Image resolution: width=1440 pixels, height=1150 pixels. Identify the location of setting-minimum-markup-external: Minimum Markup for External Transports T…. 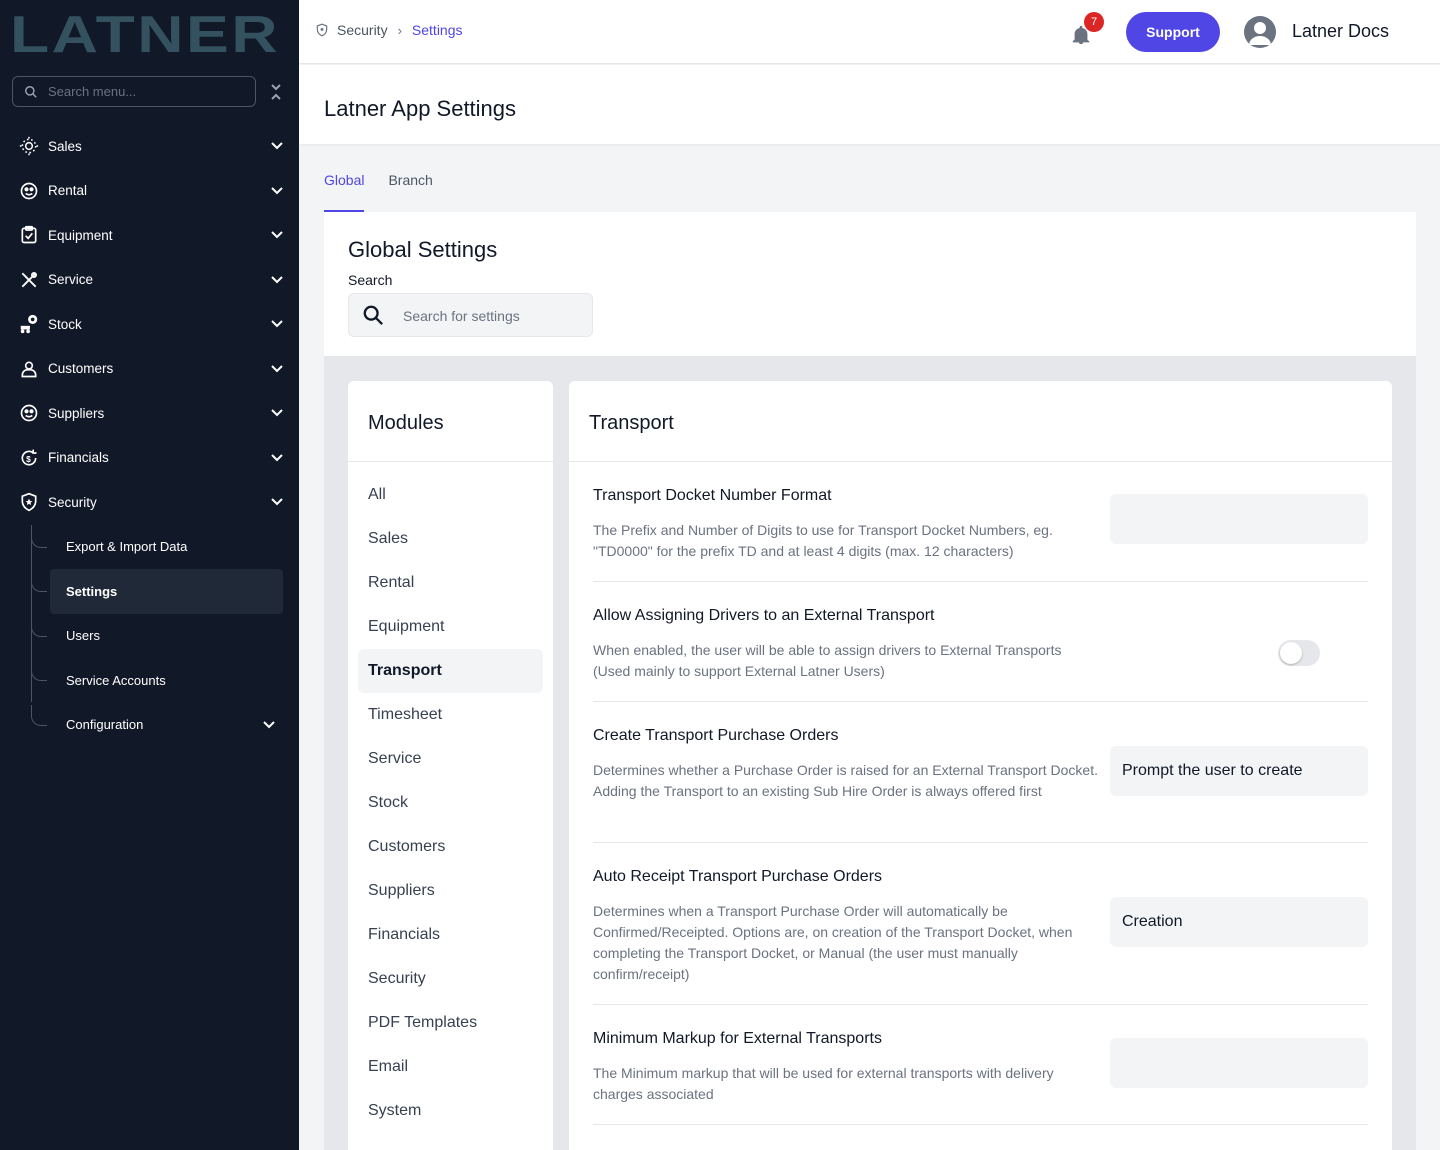
(980, 1077).